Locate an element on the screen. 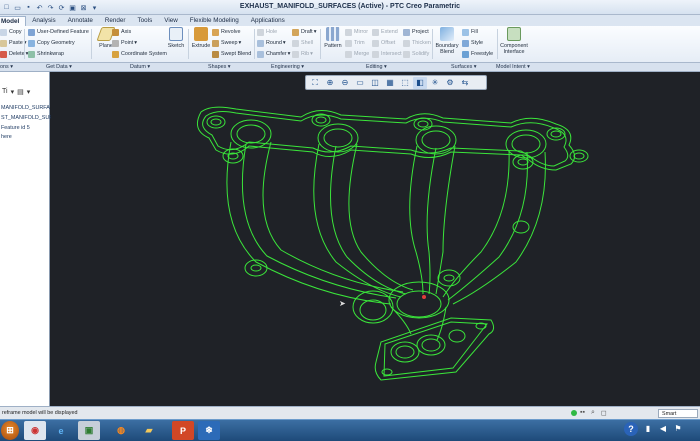 The image size is (700, 441). intersect-button: Intersect is located at coordinates (387, 54).